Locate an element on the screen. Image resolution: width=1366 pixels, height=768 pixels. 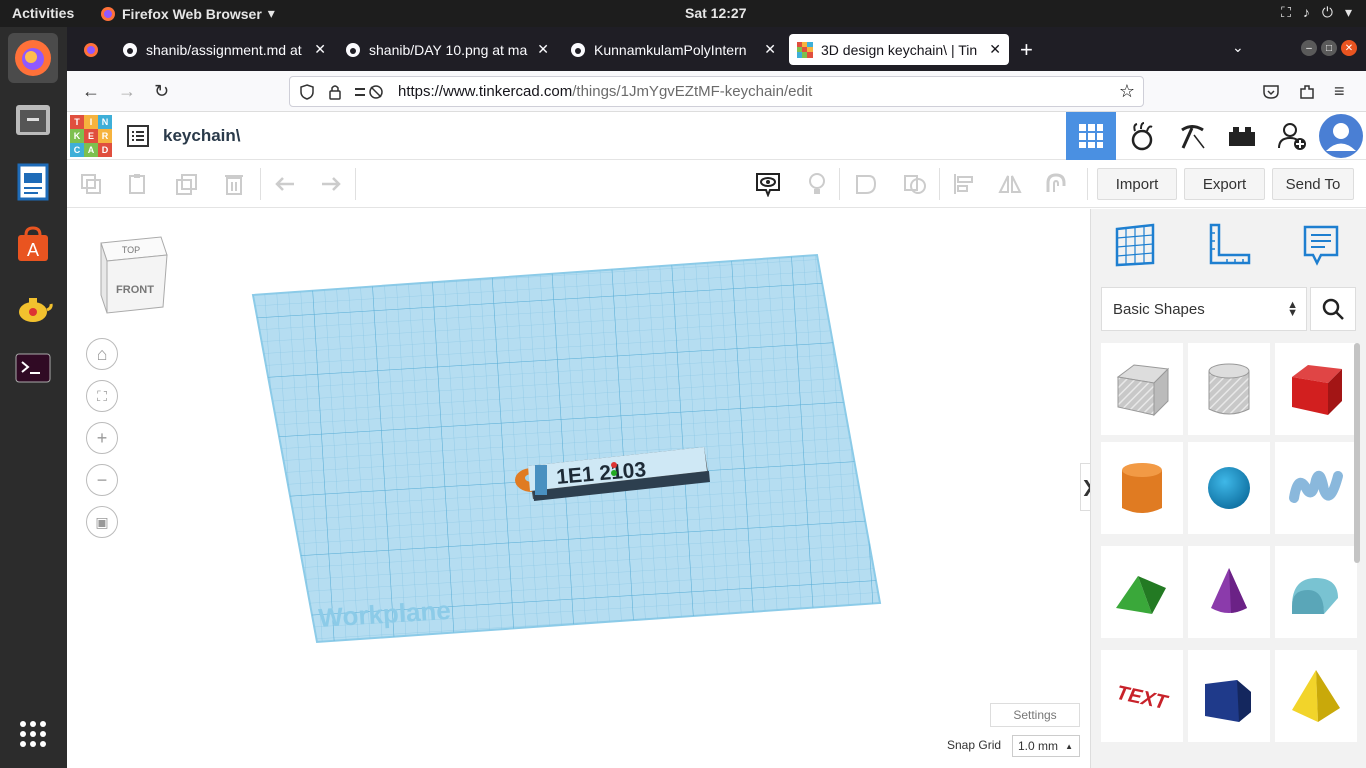
forward-button: → is located at coordinates (127, 91).